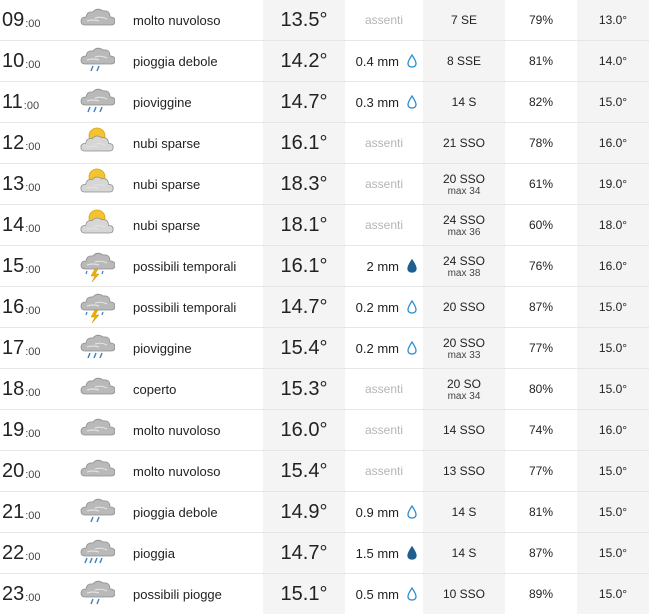  What do you see at coordinates (96, 594) in the screenshot?
I see `light-rain-icon` at bounding box center [96, 594].